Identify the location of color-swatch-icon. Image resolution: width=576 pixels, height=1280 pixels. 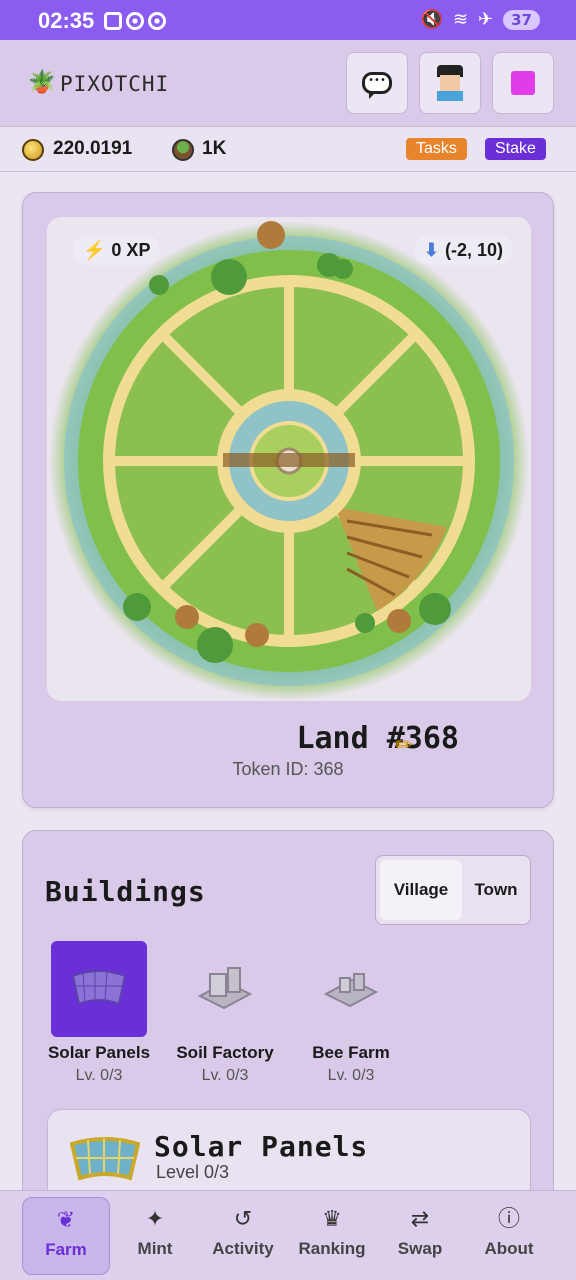
(523, 83).